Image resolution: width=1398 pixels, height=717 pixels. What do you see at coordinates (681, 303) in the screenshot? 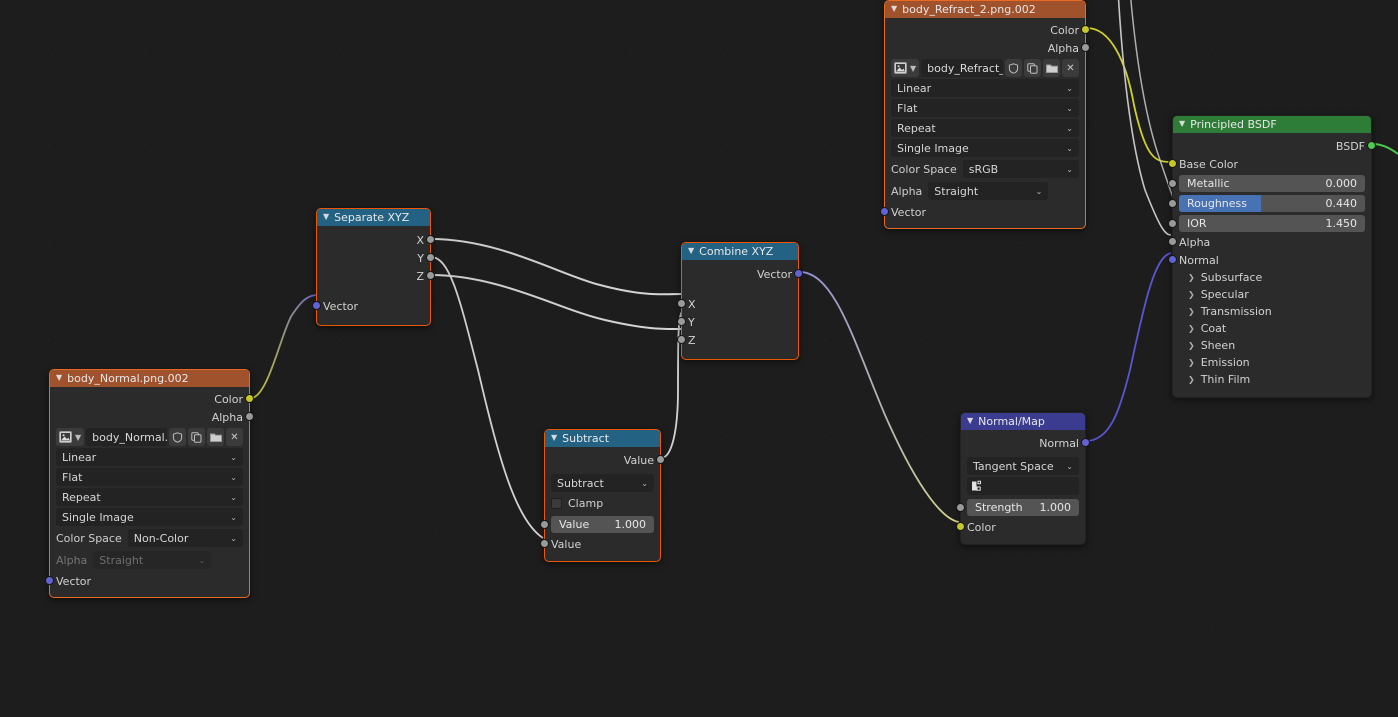
I see `x-input-socket` at bounding box center [681, 303].